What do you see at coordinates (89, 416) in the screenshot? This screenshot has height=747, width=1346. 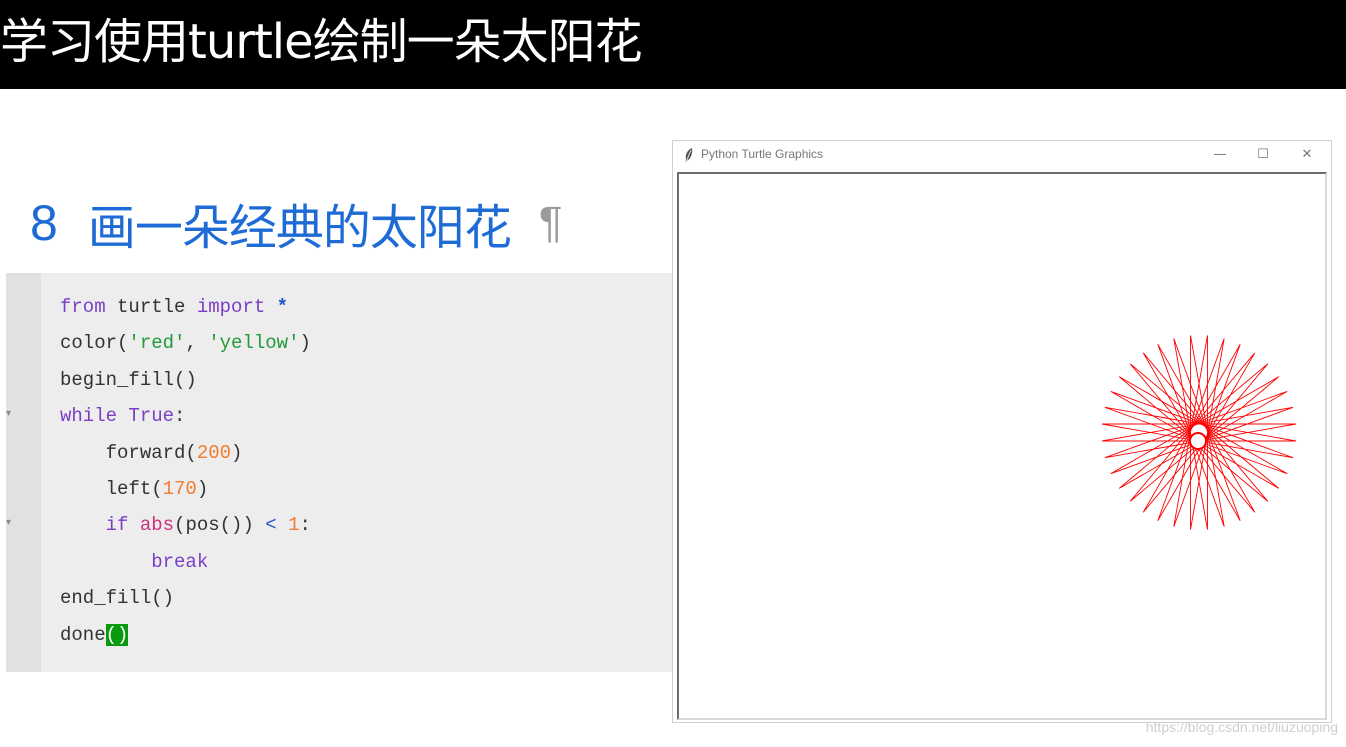 I see `code-token: while` at bounding box center [89, 416].